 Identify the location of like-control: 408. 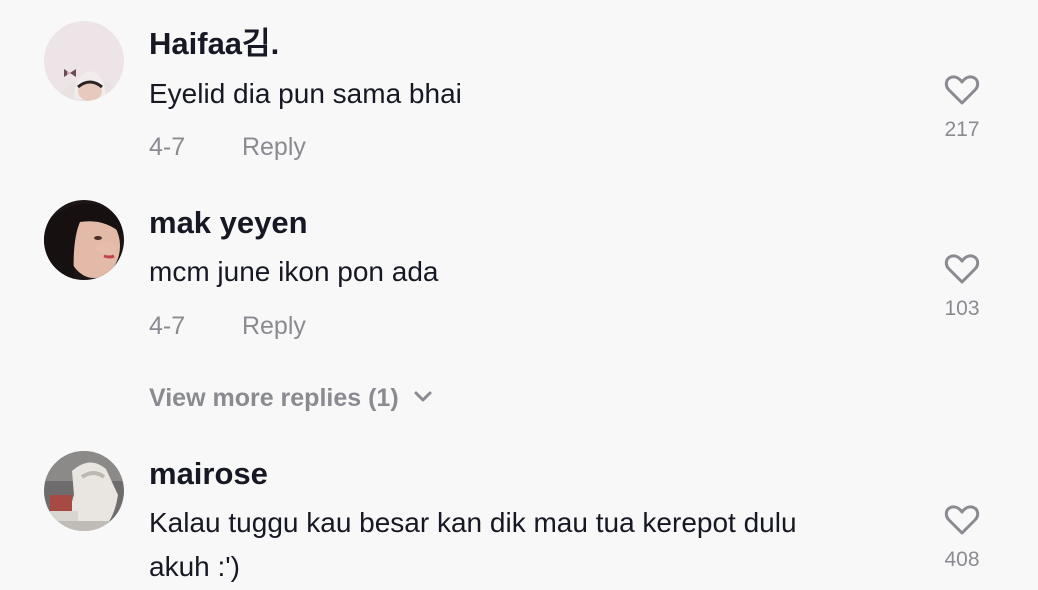
(962, 538).